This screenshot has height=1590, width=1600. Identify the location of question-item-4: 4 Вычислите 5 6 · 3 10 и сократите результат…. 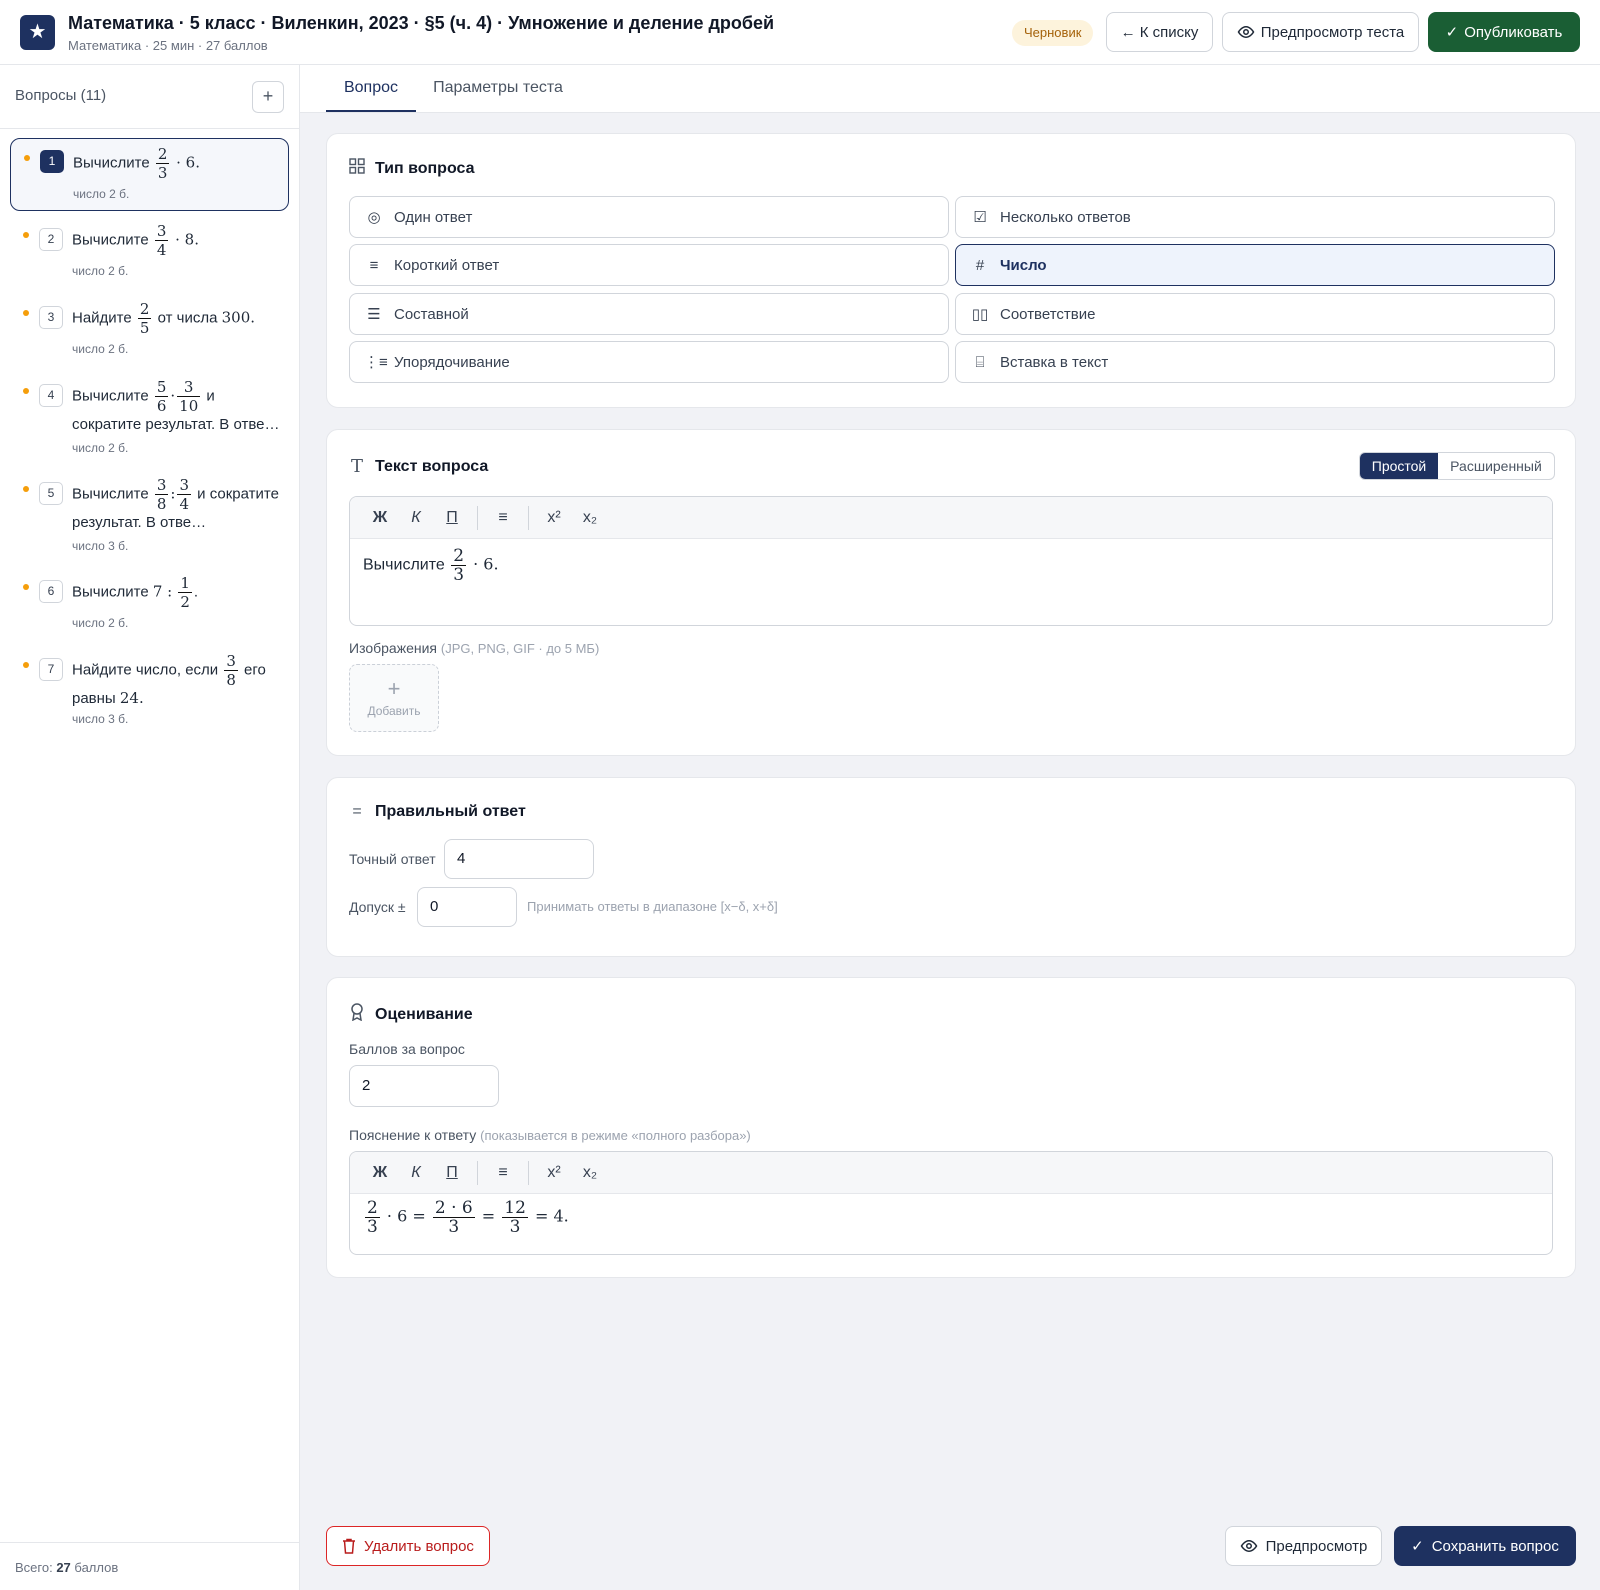
(149, 419).